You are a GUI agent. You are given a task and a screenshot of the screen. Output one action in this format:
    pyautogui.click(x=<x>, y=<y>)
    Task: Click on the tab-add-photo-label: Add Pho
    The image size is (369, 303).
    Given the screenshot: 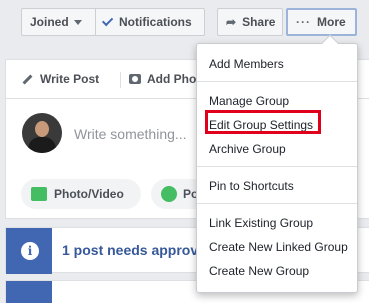 What is the action you would take?
    pyautogui.click(x=172, y=79)
    